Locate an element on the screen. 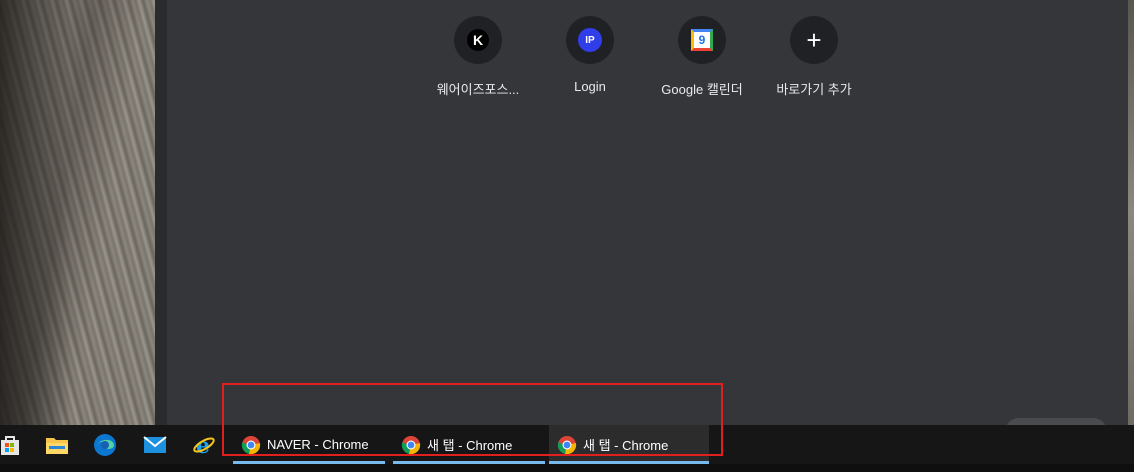 This screenshot has width=1134, height=472. shortcut-label: Google 캘린더 is located at coordinates (702, 89).